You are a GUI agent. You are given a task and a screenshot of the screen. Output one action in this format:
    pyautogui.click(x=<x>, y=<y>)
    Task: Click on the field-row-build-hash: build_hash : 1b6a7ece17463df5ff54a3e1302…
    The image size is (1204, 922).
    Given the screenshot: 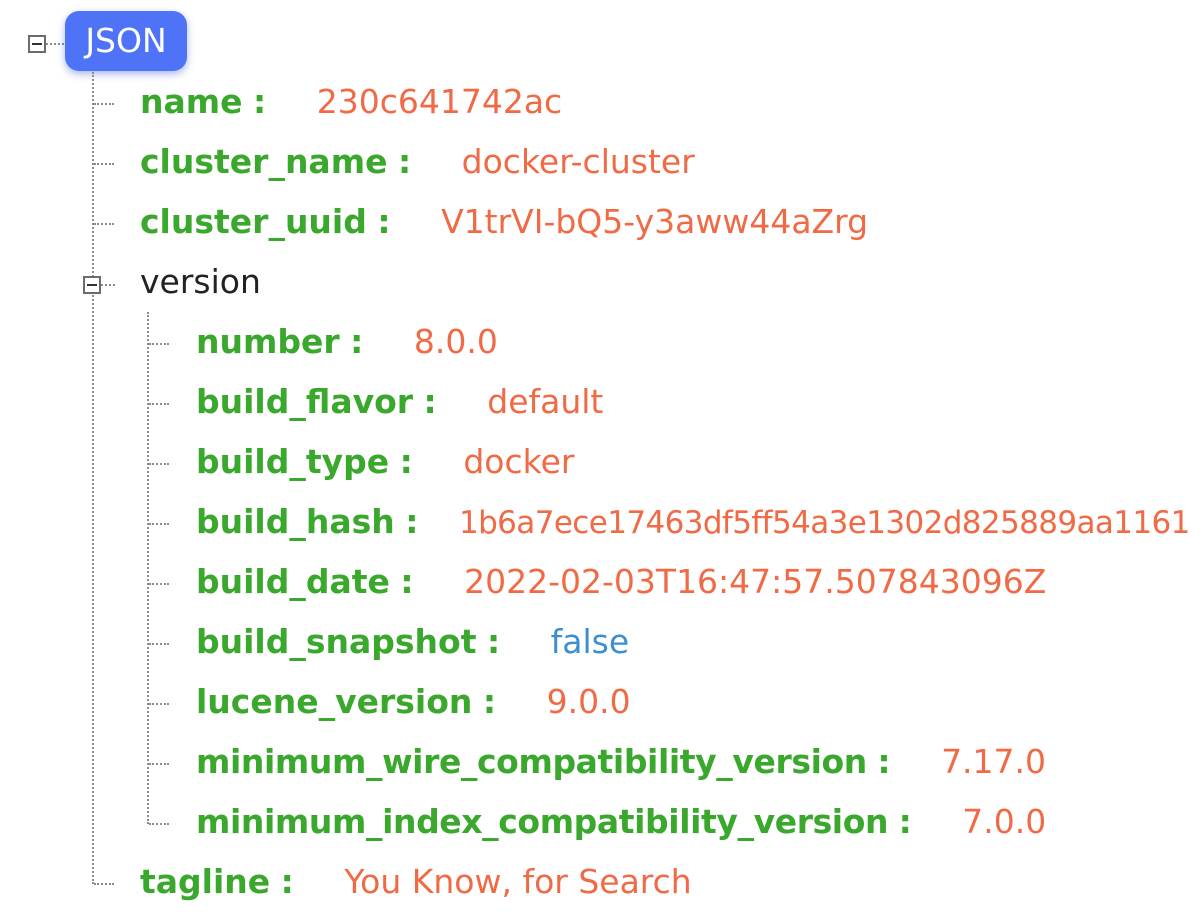 What is the action you would take?
    pyautogui.click(x=693, y=522)
    